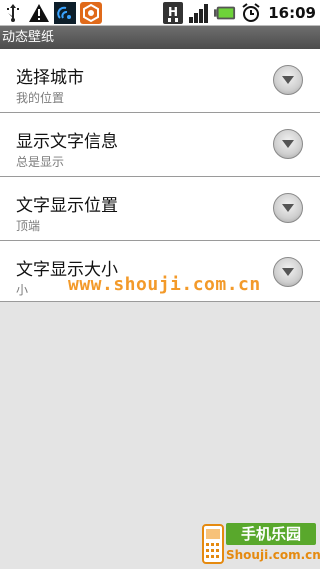 The height and width of the screenshot is (569, 320). I want to click on setting-text-position: 文字显示位置 顶端, so click(160, 209).